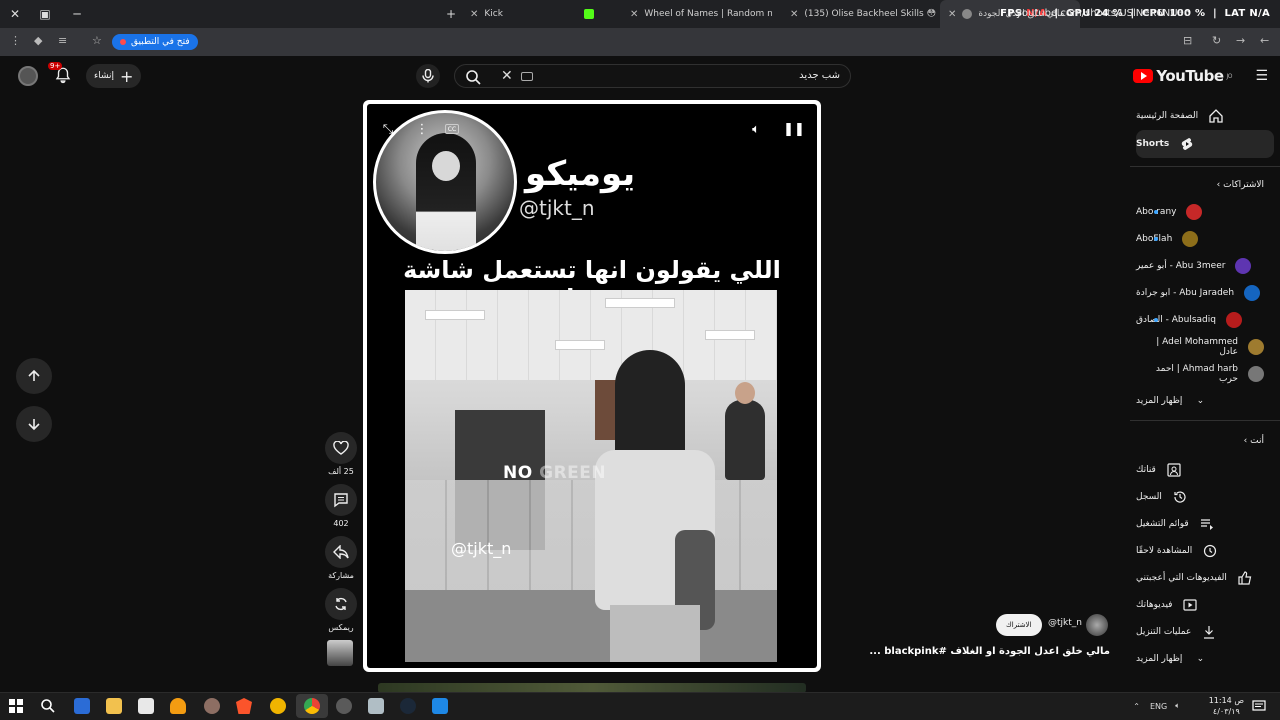 This screenshot has width=1280, height=720. I want to click on subscribe-button: الاشتراك, so click(1019, 625).